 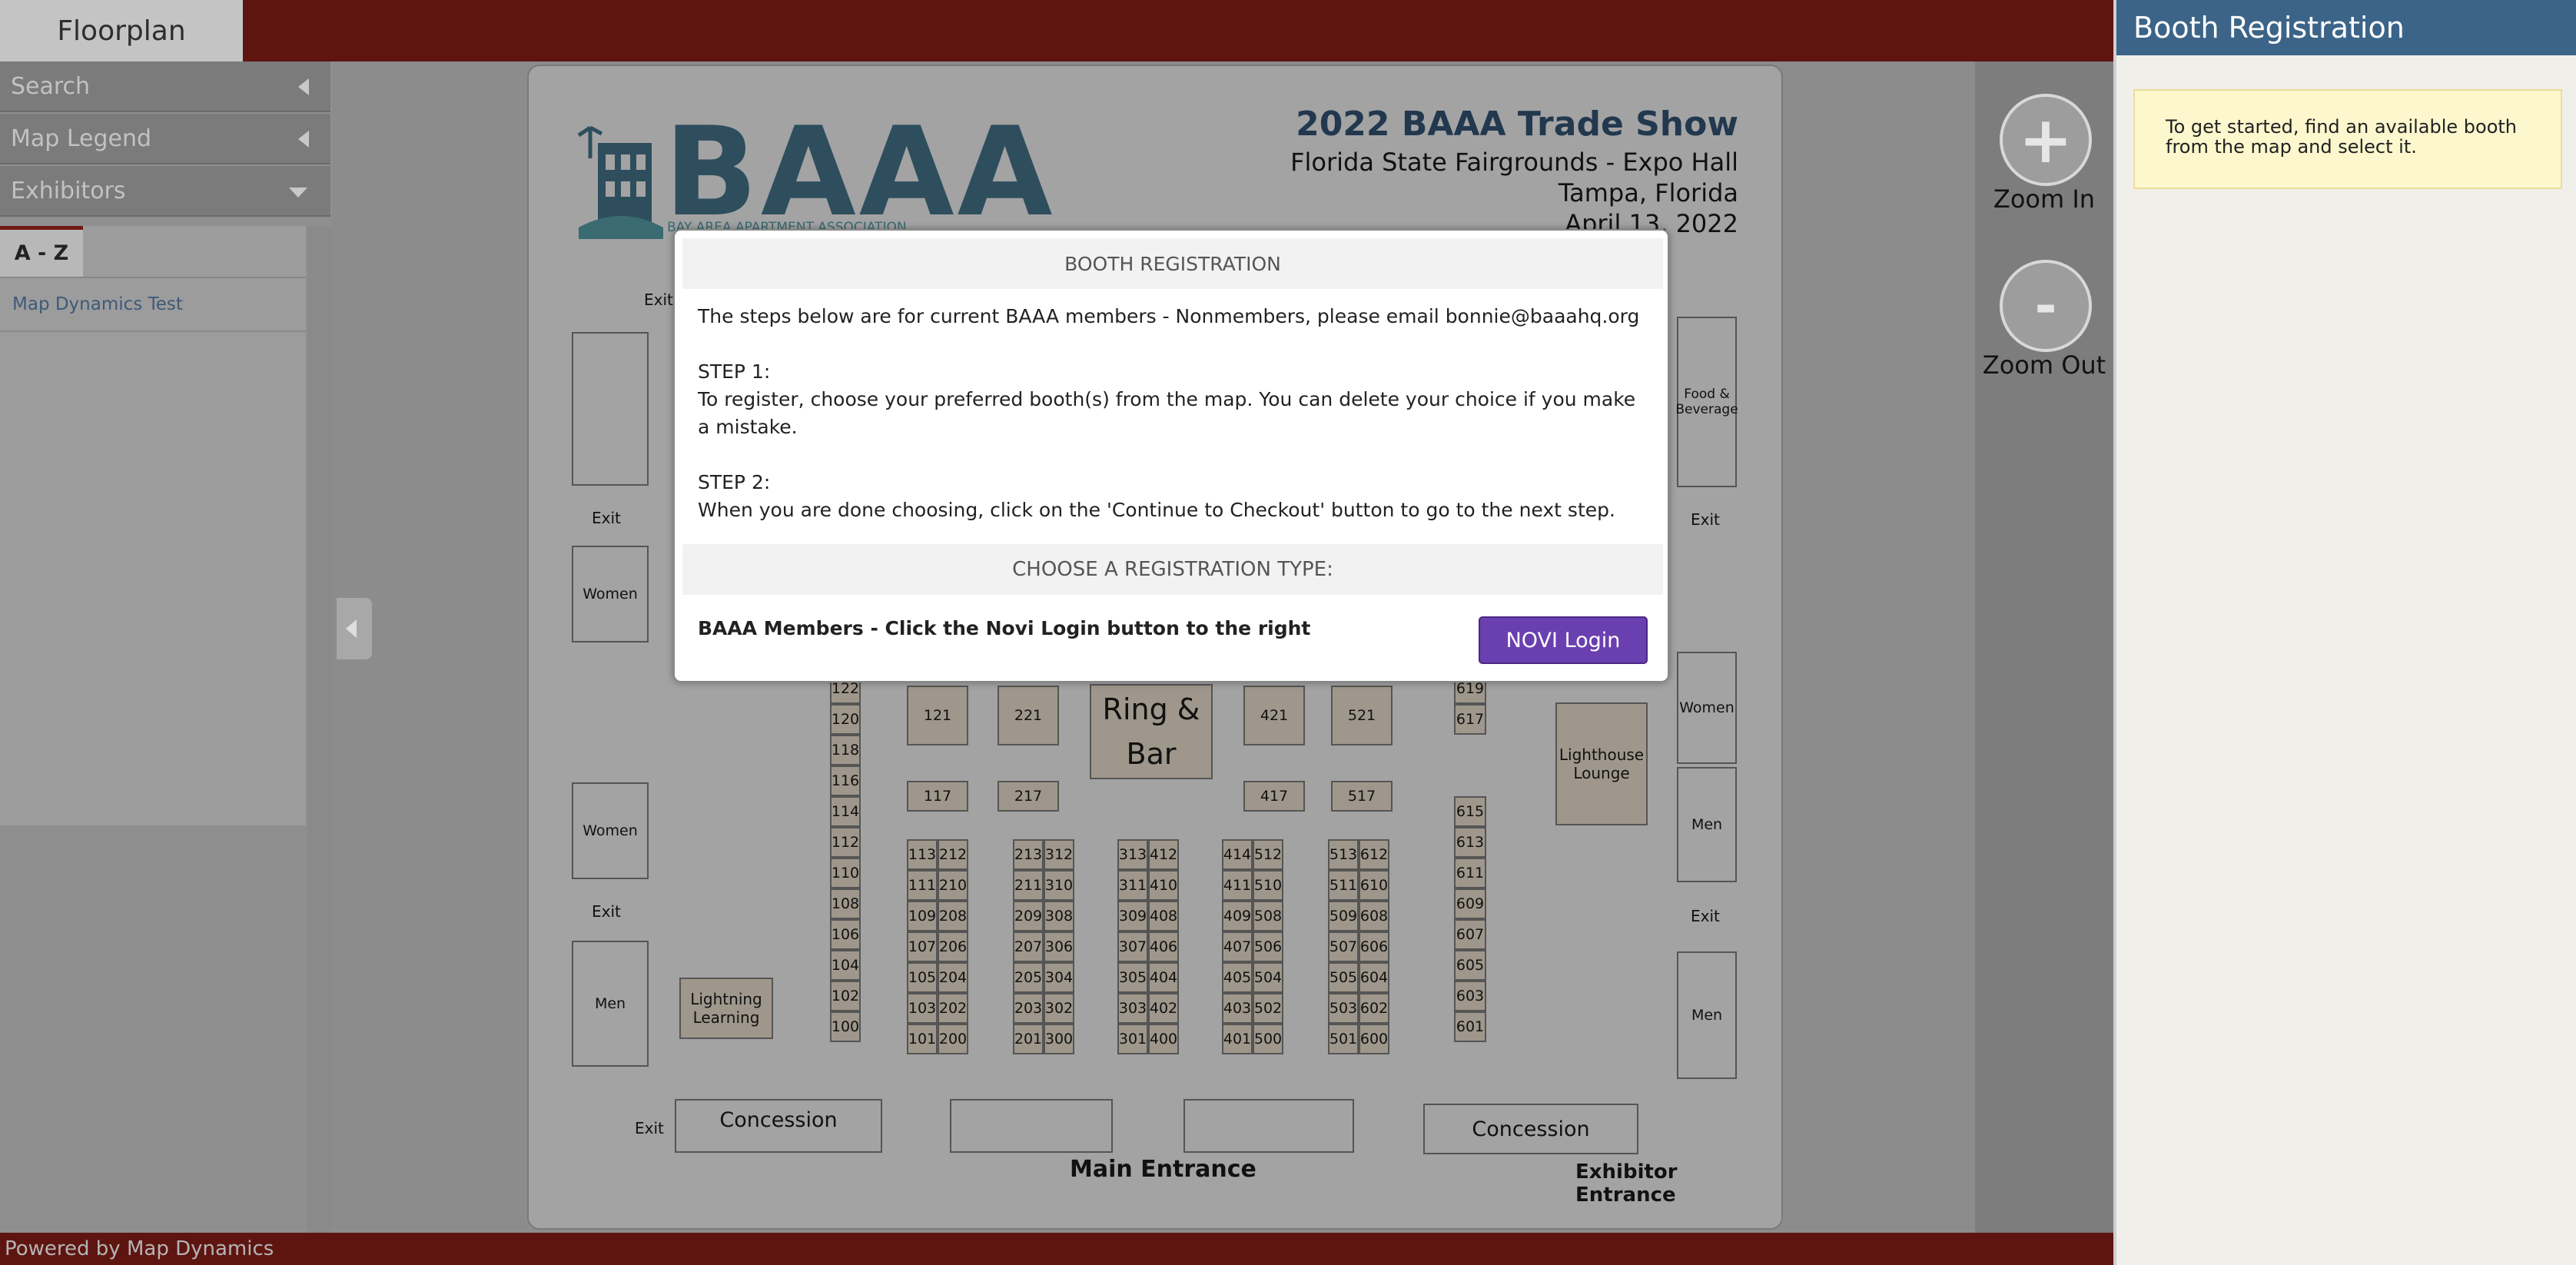 What do you see at coordinates (1470, 965) in the screenshot?
I see `booth-605: 605` at bounding box center [1470, 965].